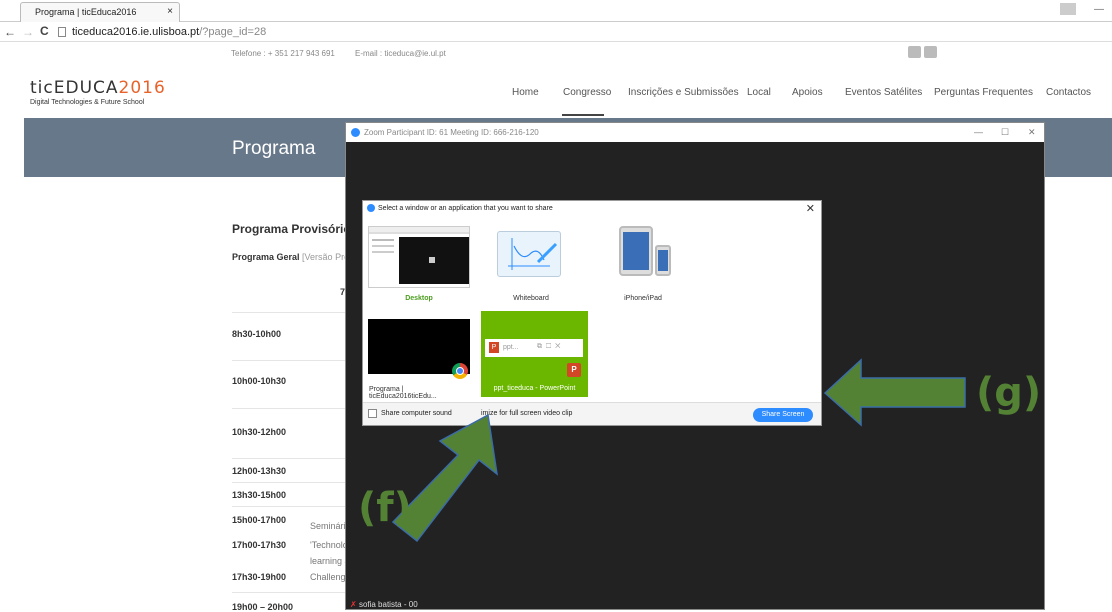  Describe the element at coordinates (1009, 393) in the screenshot. I see `annotation-label-g: (g)` at that location.